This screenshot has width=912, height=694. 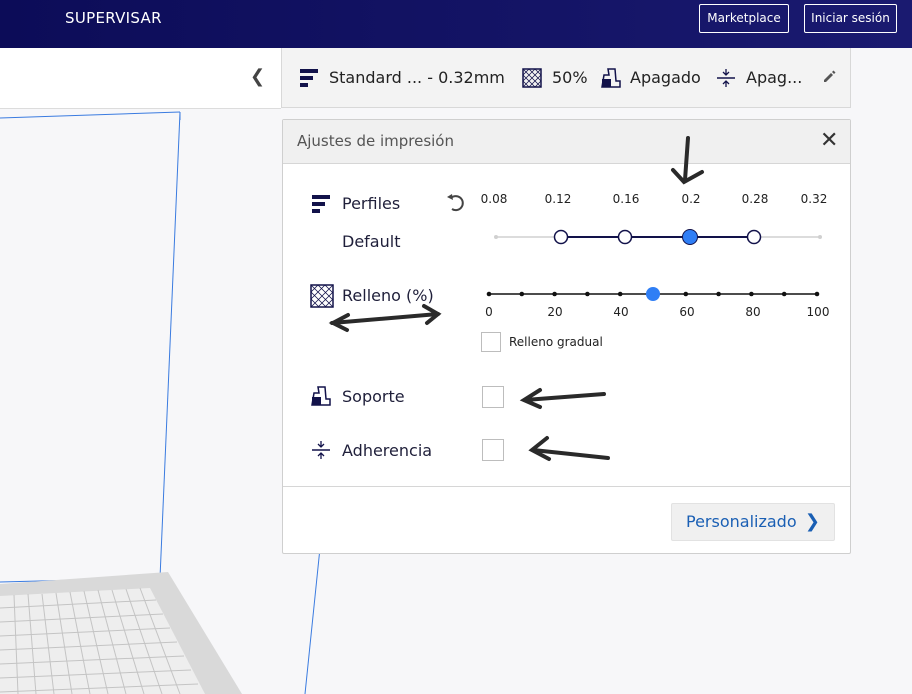 I want to click on profile-tick-label: 0.16, so click(x=626, y=199).